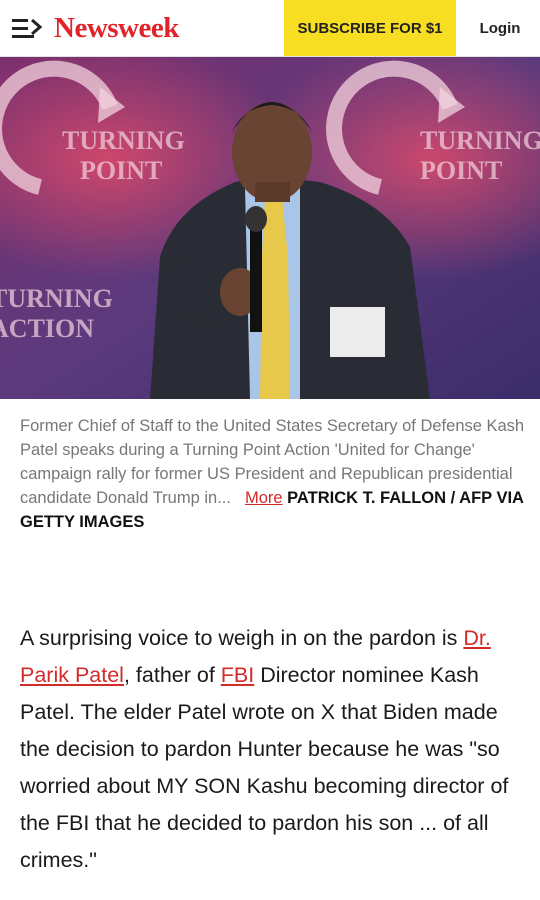 This screenshot has width=540, height=900. Describe the element at coordinates (270, 28) in the screenshot. I see `site-header: Newsweek SUBSCRIBE FOR $1 Login` at that location.